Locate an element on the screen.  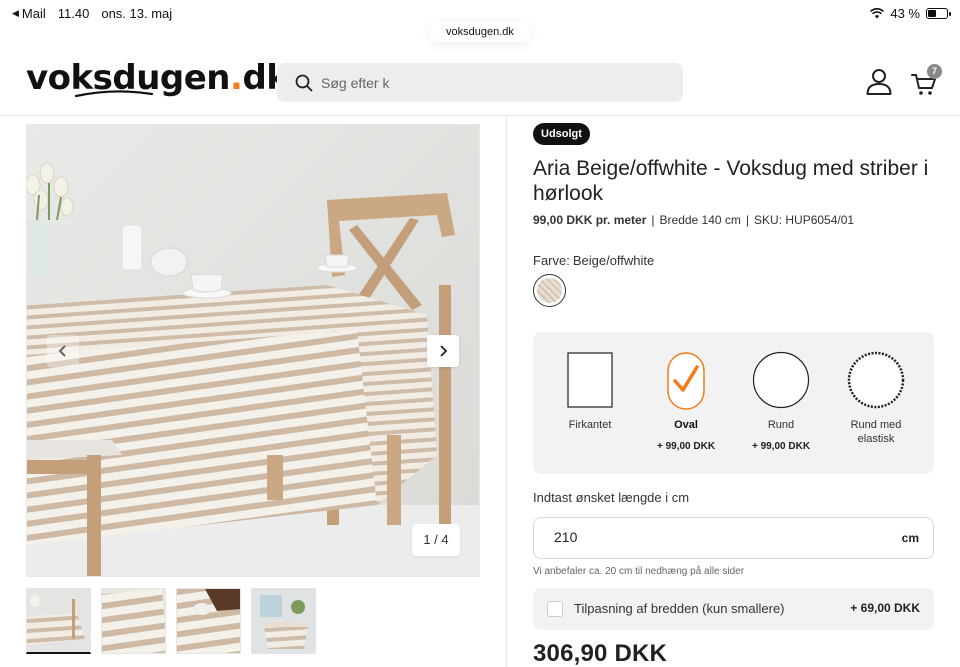
search-input is located at coordinates (491, 82).